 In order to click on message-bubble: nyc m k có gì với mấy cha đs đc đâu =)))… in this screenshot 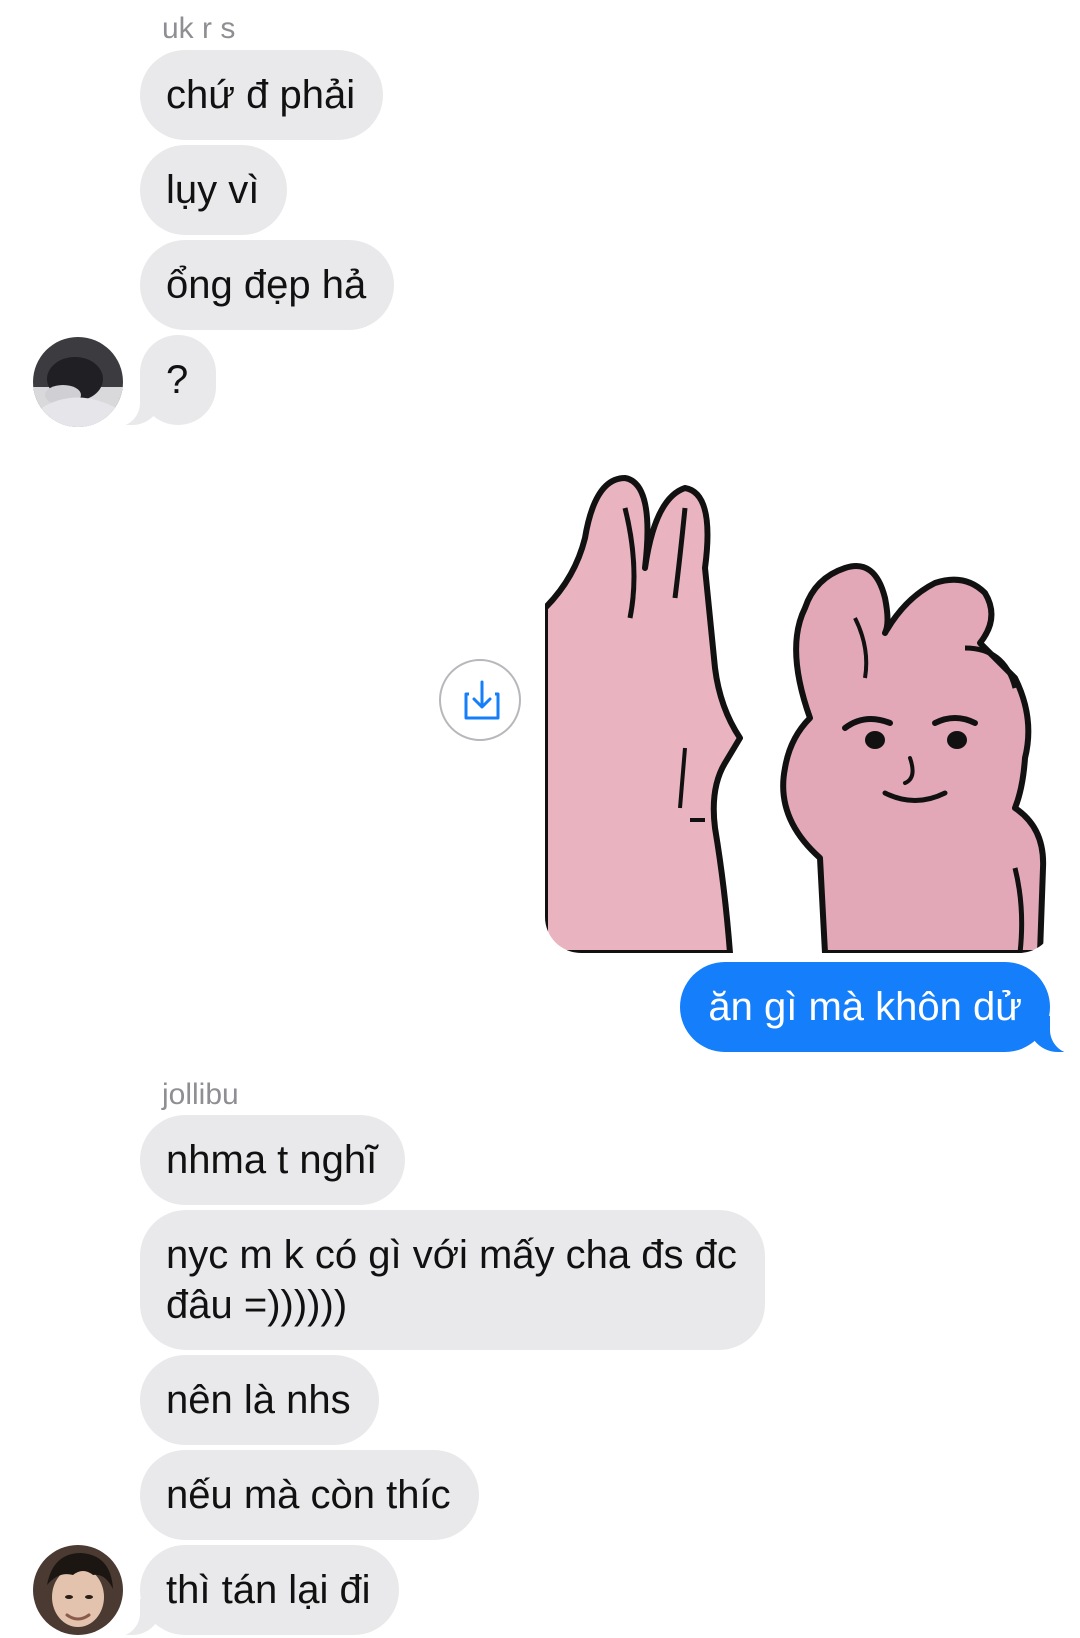, I will do `click(452, 1280)`.